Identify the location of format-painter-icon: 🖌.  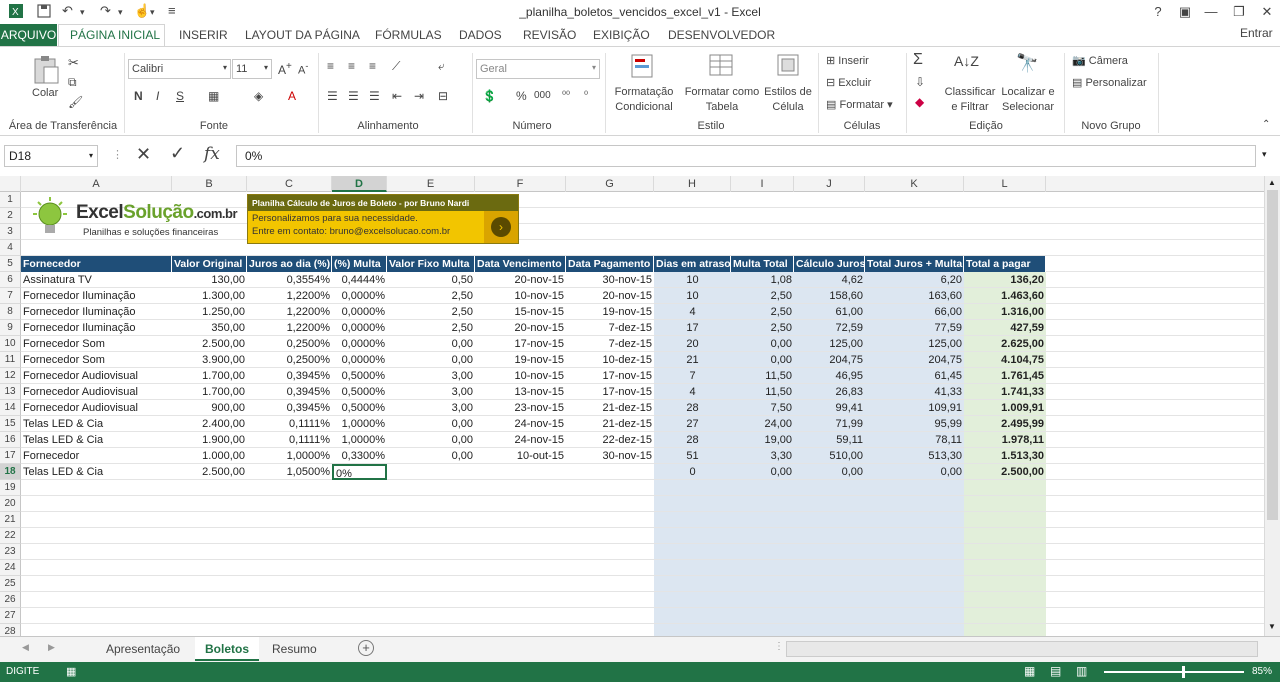
(75, 102).